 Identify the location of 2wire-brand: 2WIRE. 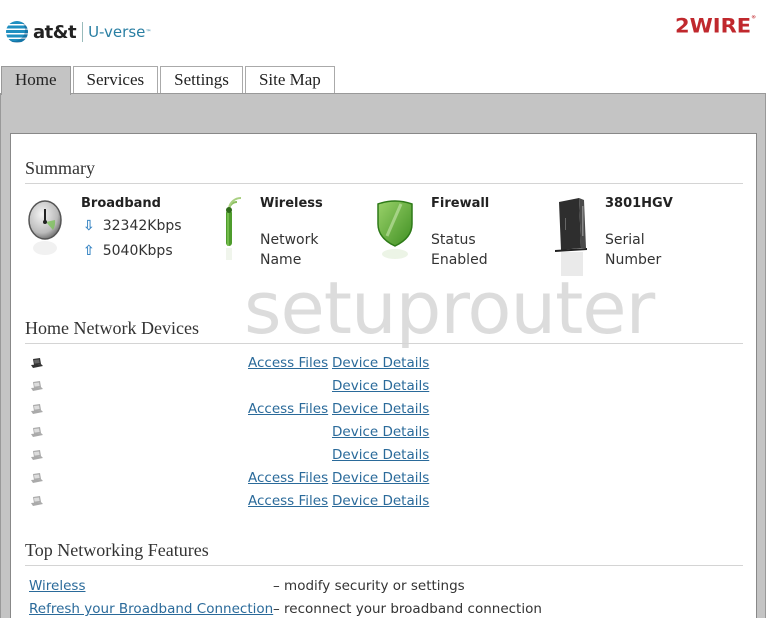
(713, 26).